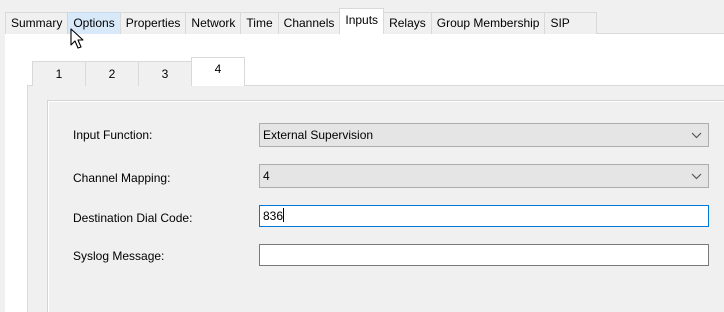 The width and height of the screenshot is (724, 312). I want to click on channel-mapping-select: 4, so click(484, 176).